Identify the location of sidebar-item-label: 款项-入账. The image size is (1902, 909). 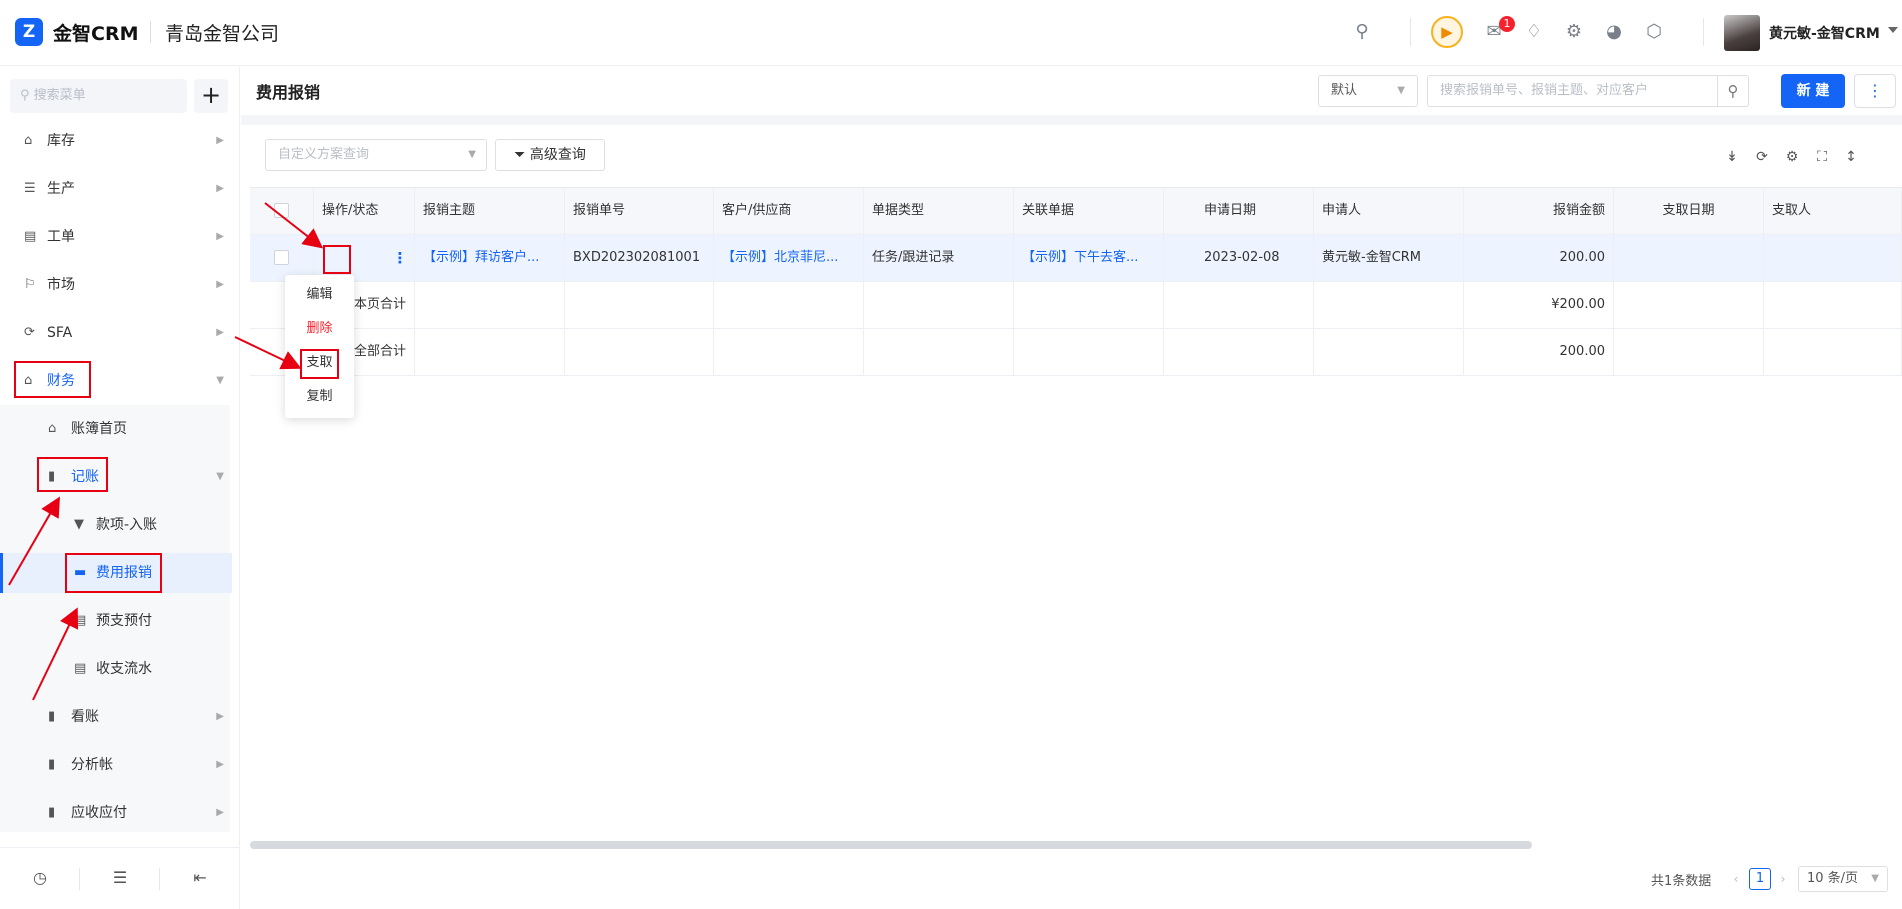
(127, 525).